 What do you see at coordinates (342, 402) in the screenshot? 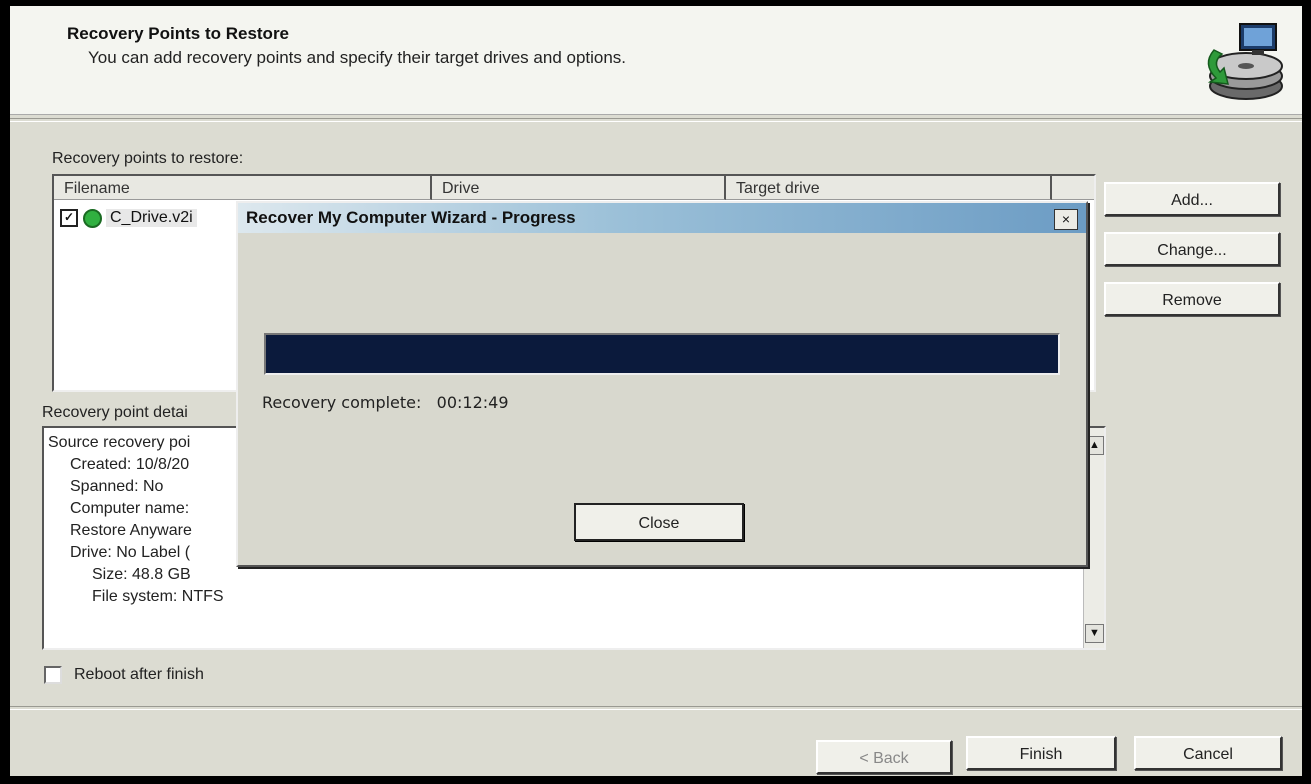
I see `status-label: Recovery complete:` at bounding box center [342, 402].